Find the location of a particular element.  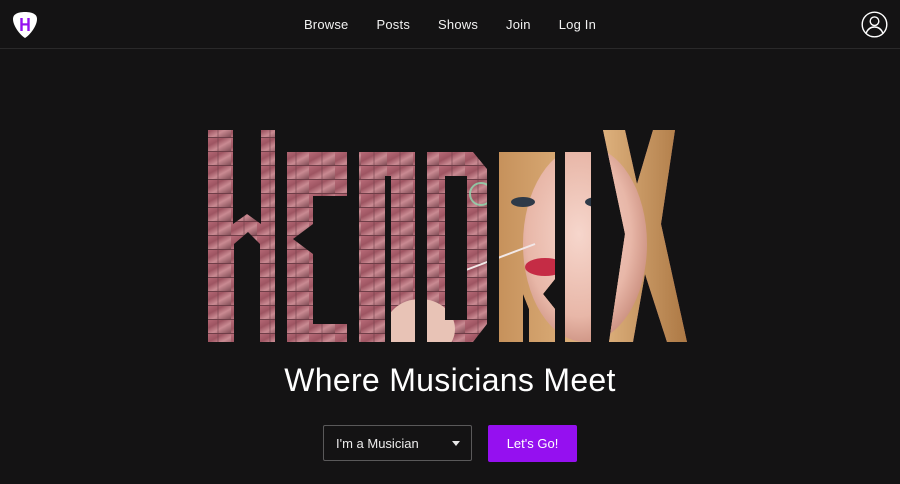

role-dropdown-value: I'm a Musician is located at coordinates (377, 443).